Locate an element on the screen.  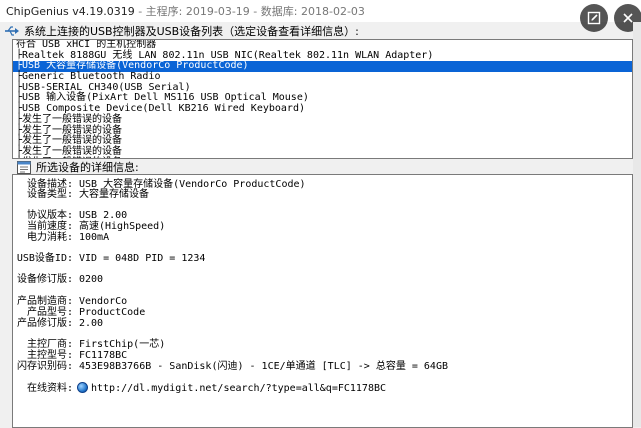
details-header: 所选设备的详细信息: is located at coordinates (69, 167).